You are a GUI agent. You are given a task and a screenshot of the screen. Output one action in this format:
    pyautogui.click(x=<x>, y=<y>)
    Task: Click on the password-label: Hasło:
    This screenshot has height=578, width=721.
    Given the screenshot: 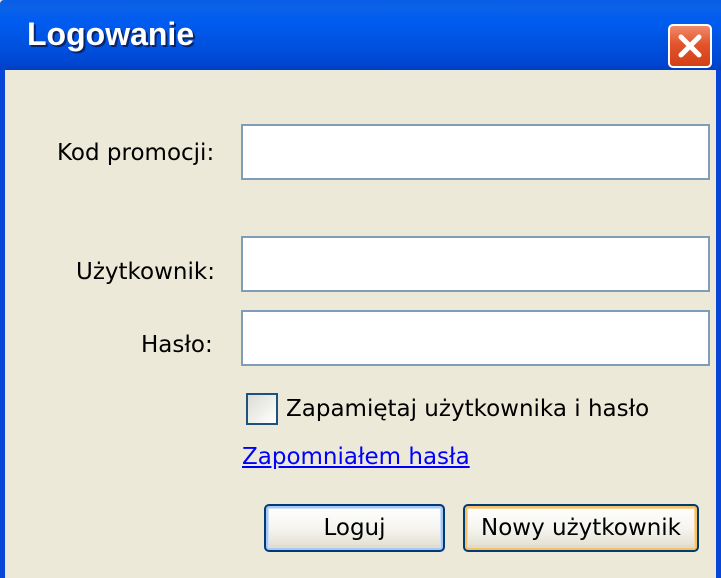 What is the action you would take?
    pyautogui.click(x=177, y=345)
    